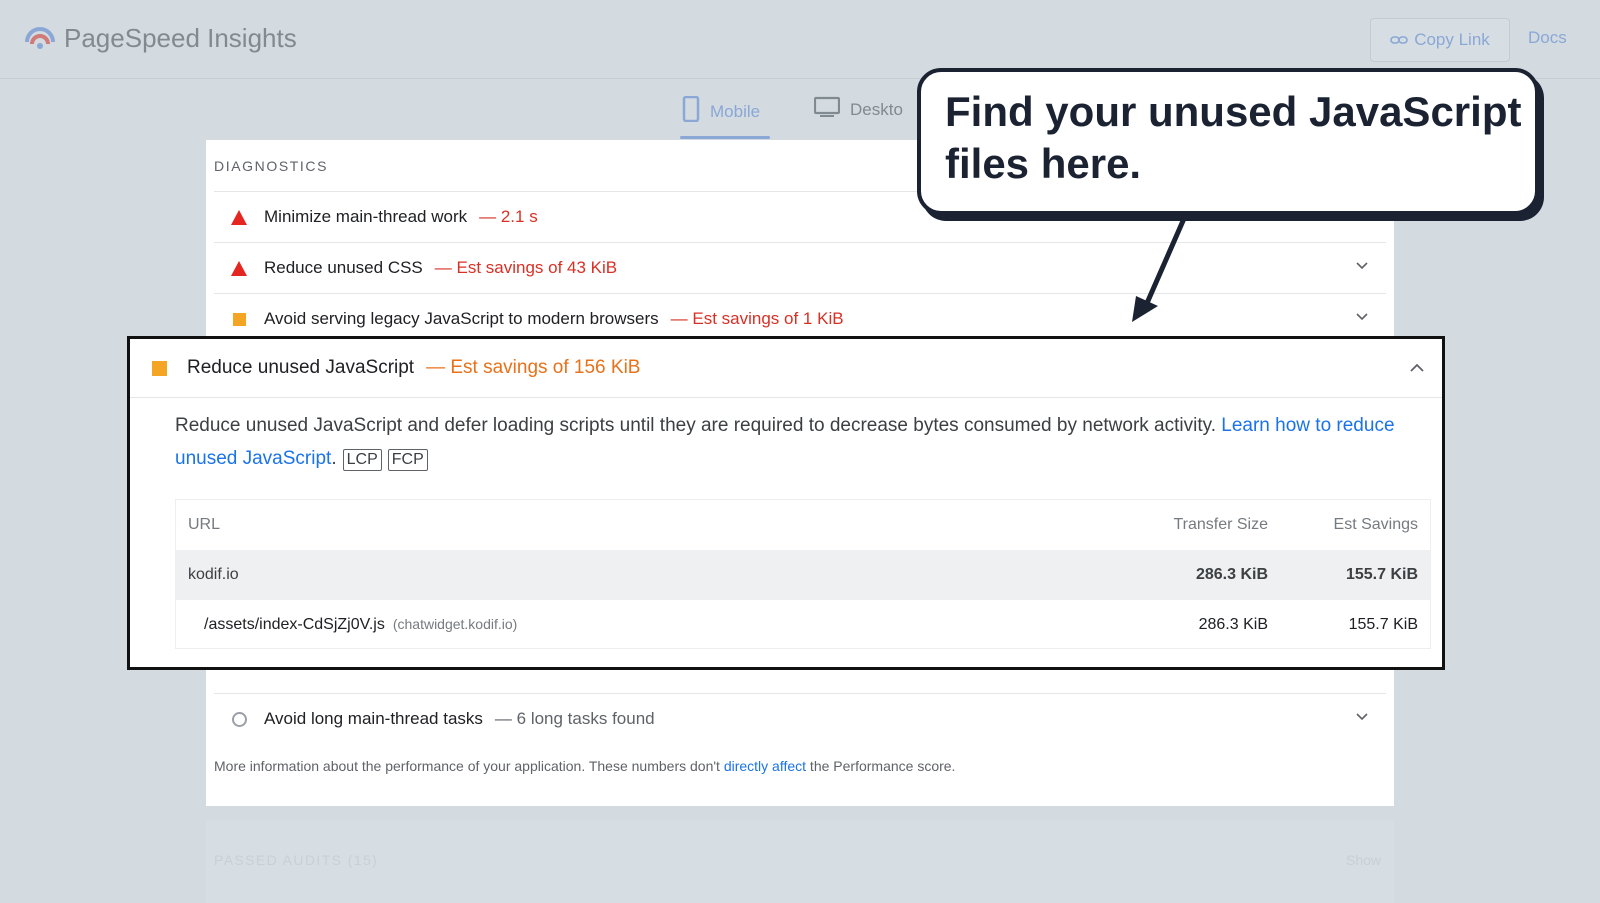 The width and height of the screenshot is (1600, 903). I want to click on tab-mobile-label: Mobile, so click(735, 111).